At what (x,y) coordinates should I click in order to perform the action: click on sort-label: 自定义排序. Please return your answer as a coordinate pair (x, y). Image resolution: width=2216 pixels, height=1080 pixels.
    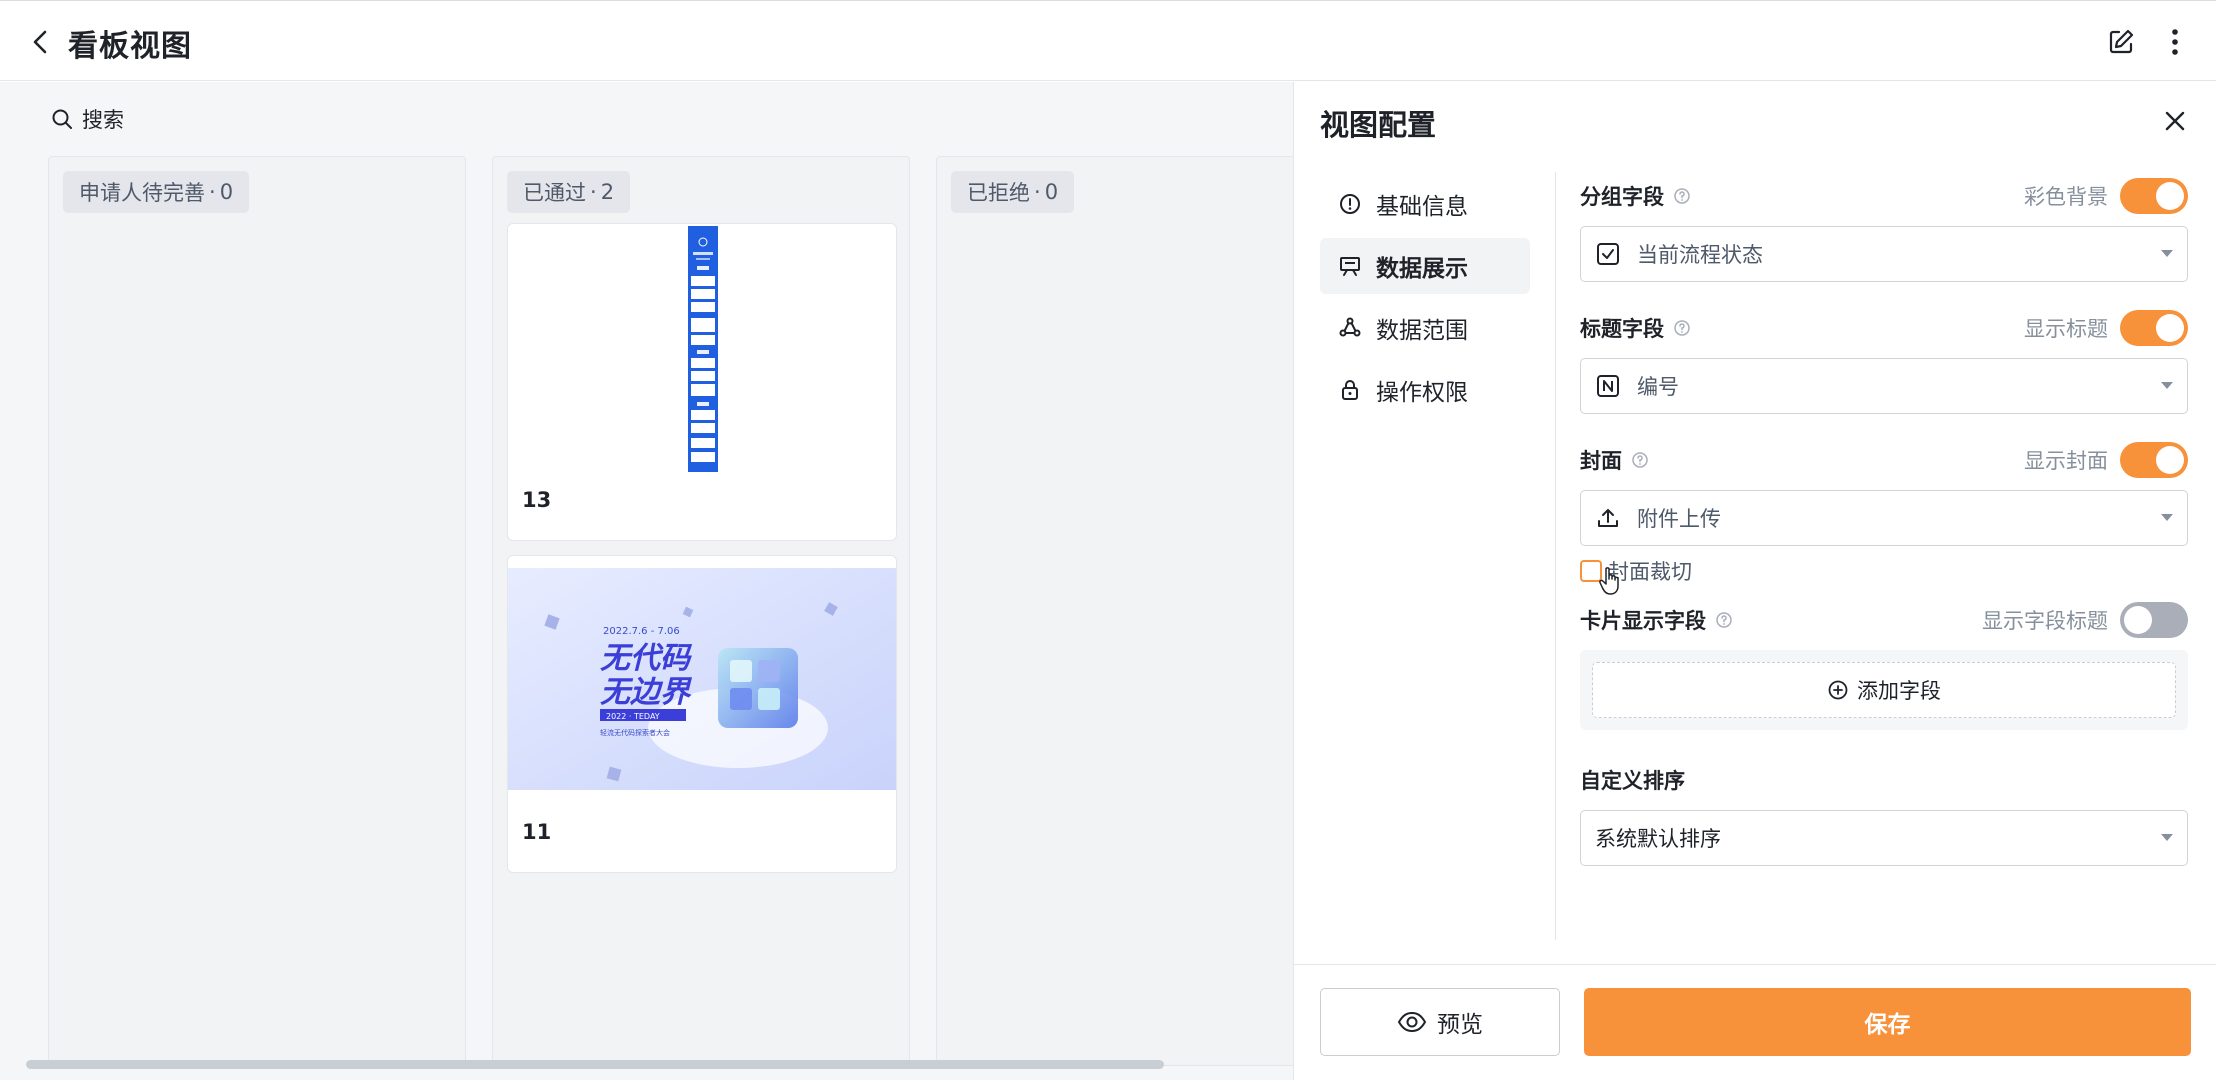
    Looking at the image, I should click on (1632, 781).